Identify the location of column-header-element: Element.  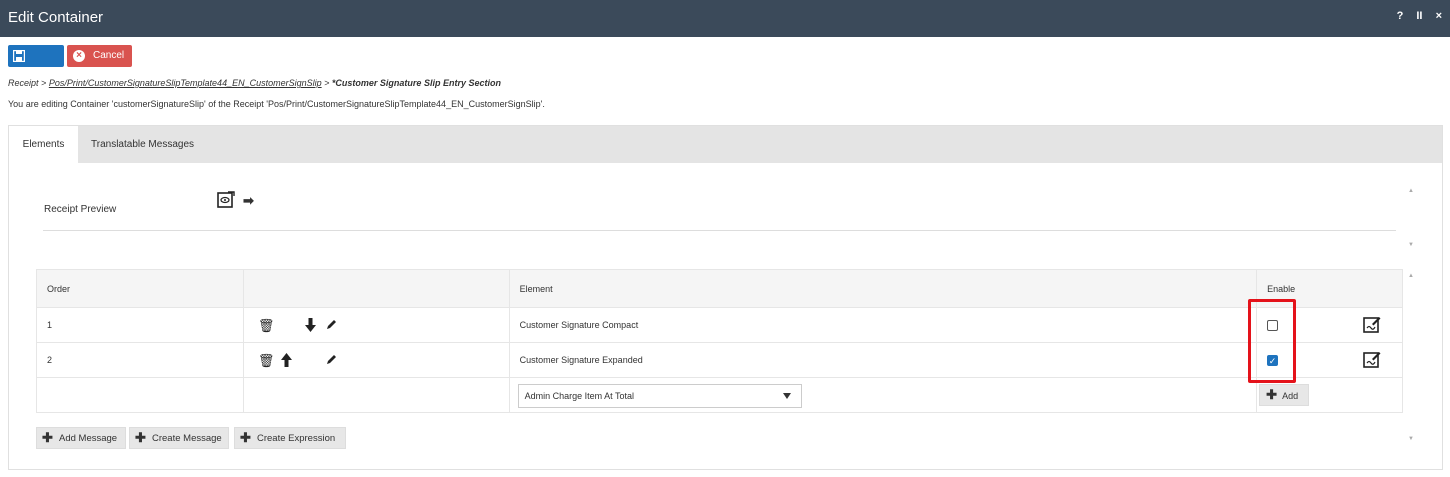
(883, 288).